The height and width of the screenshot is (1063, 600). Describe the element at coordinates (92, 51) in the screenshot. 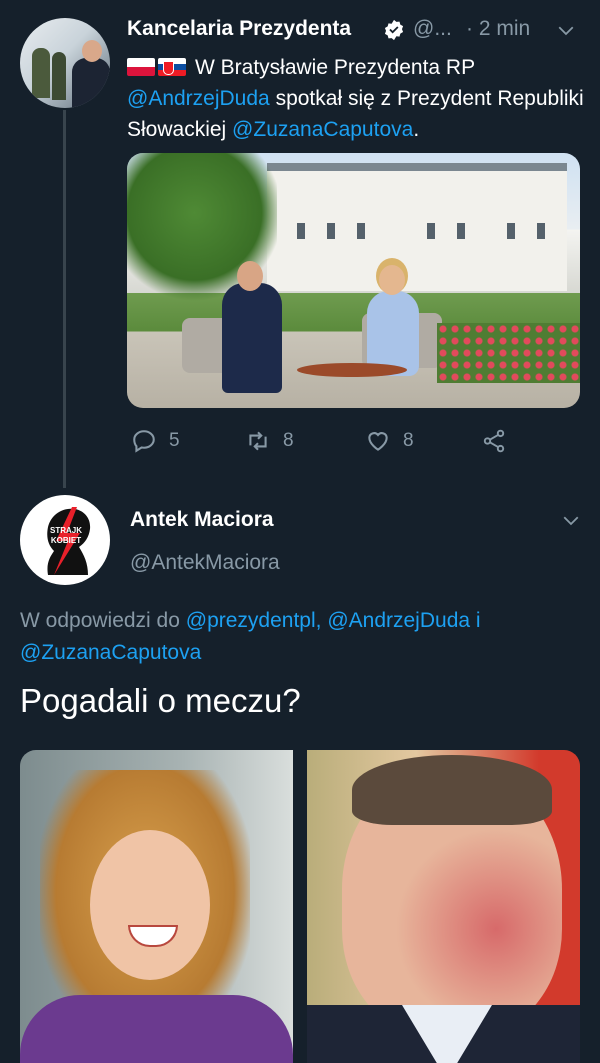

I see `avatar-figure-head` at that location.